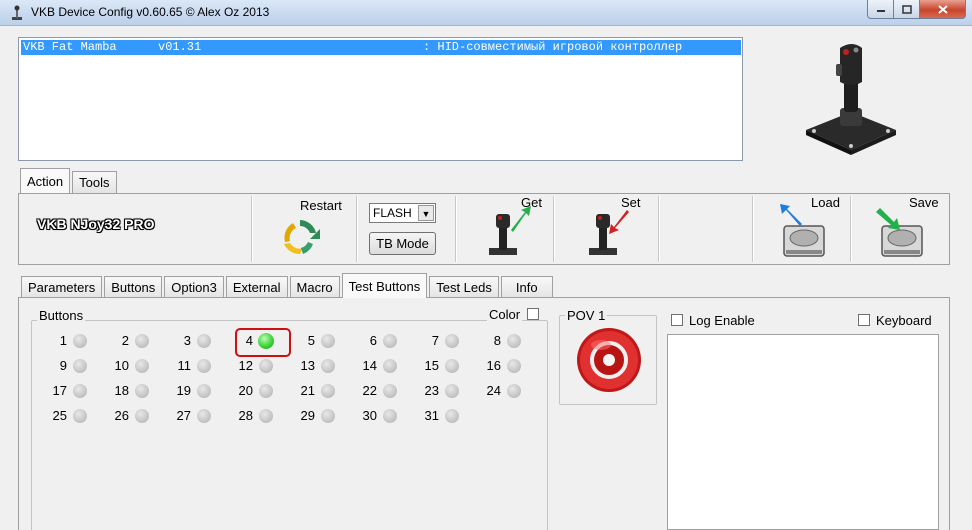  What do you see at coordinates (608, 231) in the screenshot?
I see `set-joystick-icon` at bounding box center [608, 231].